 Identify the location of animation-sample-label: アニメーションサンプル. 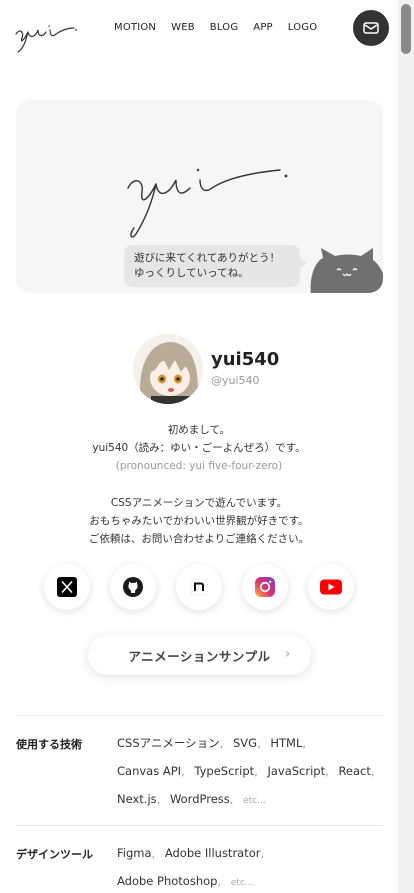
(199, 656).